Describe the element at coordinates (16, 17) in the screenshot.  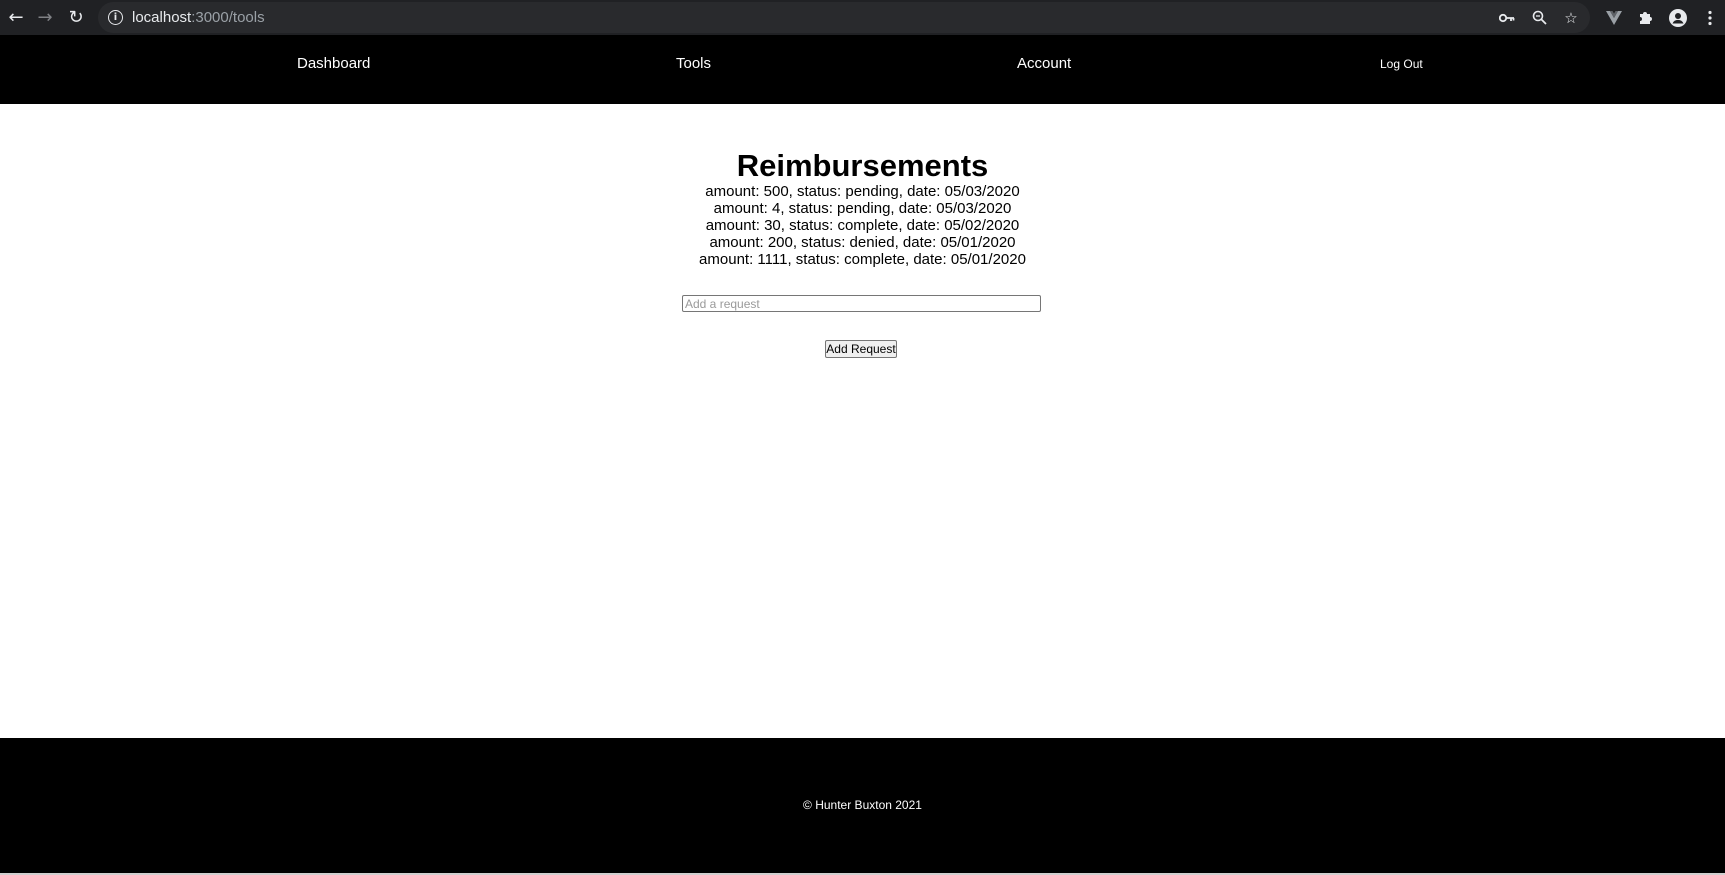
I see `back-arrow-icon: ←` at that location.